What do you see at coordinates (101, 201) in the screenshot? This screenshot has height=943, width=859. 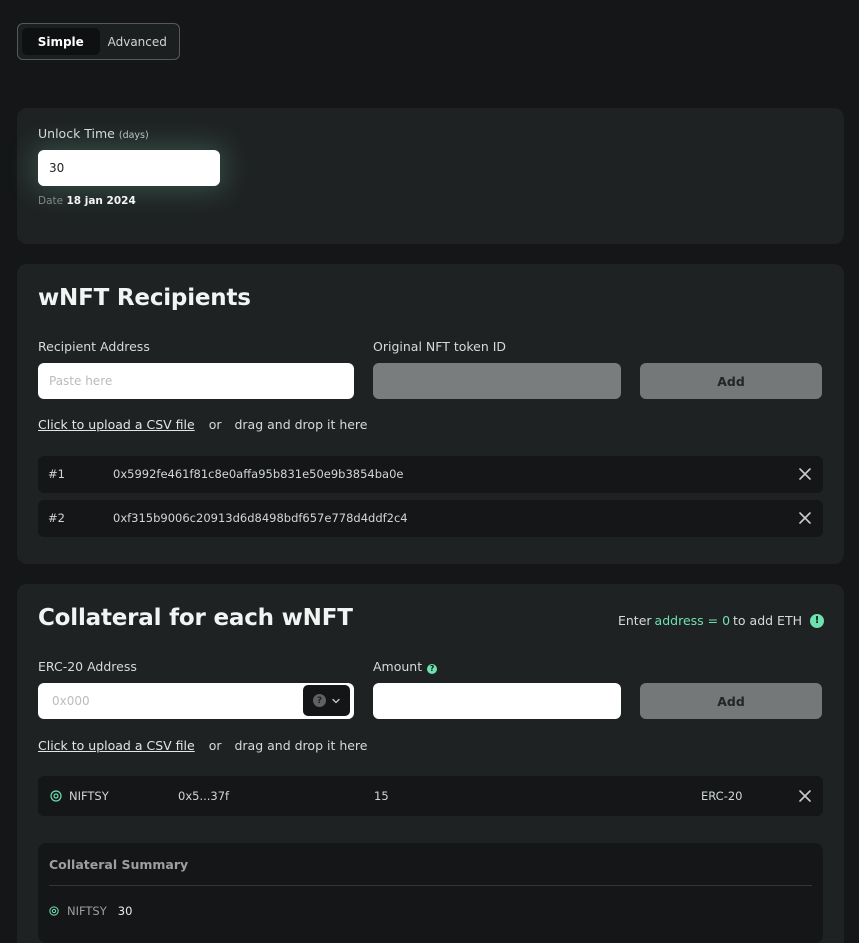 I see `unlock-date-value: 18 jan 2024` at bounding box center [101, 201].